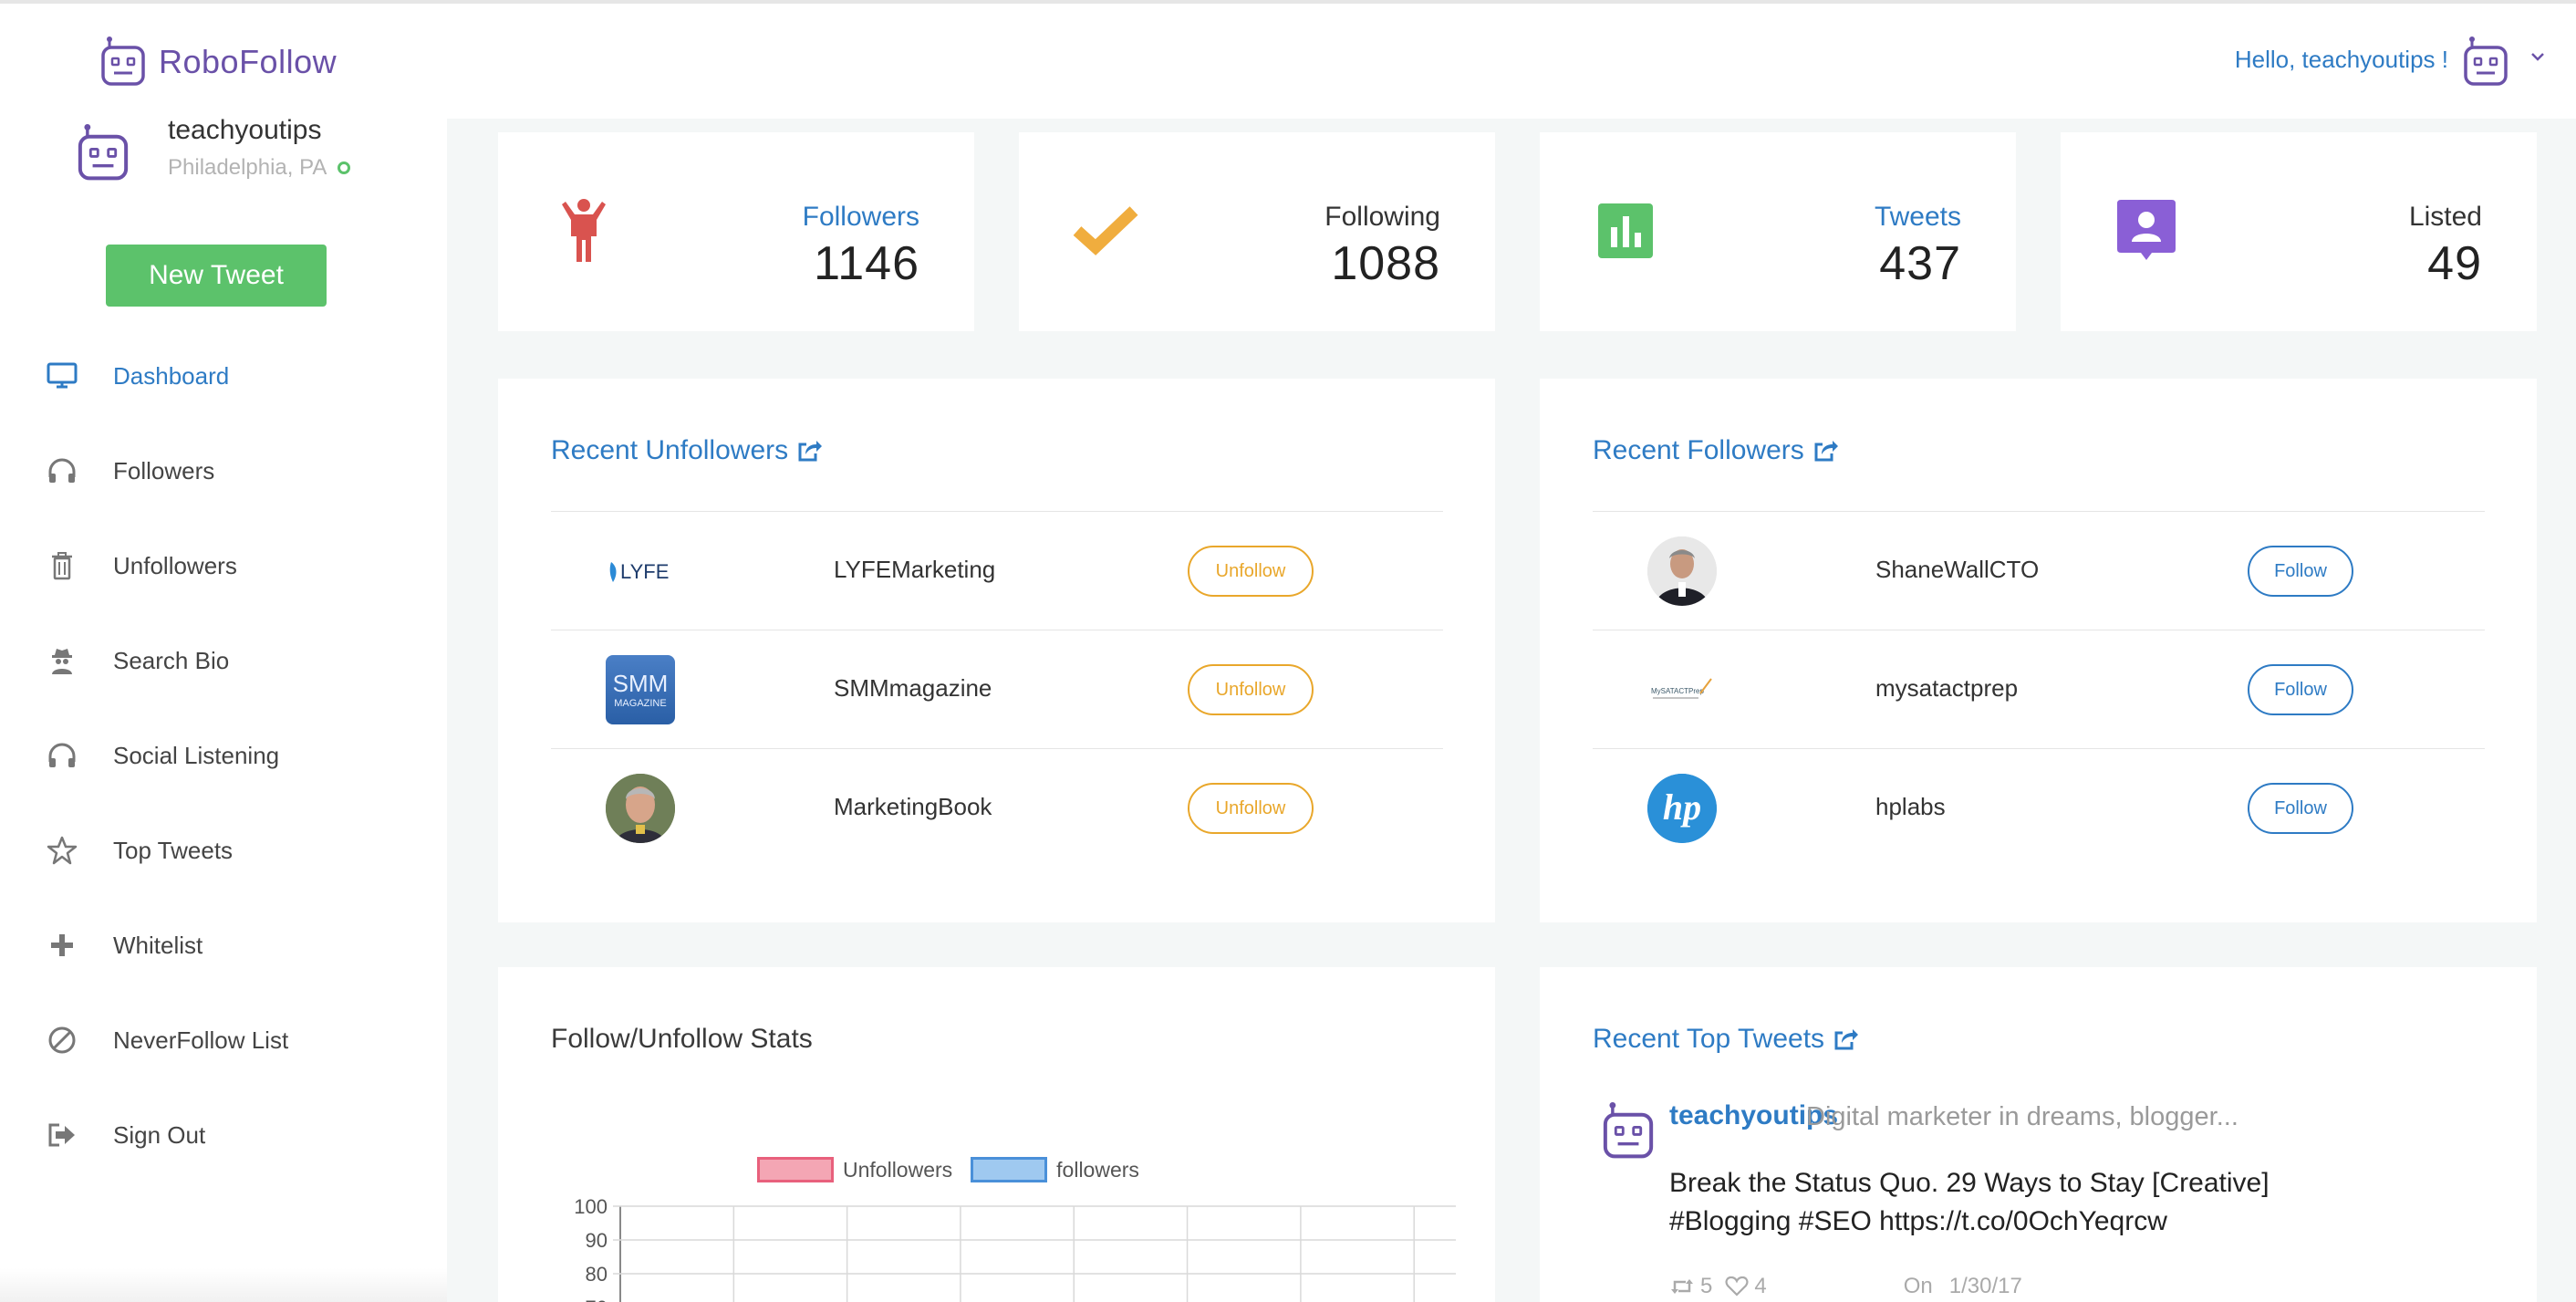  What do you see at coordinates (62, 945) in the screenshot?
I see `plus-icon` at bounding box center [62, 945].